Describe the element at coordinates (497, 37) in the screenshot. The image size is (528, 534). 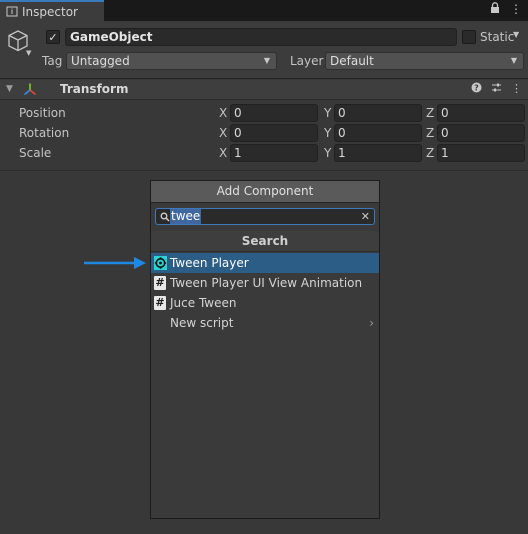
I see `static-label: Static` at that location.